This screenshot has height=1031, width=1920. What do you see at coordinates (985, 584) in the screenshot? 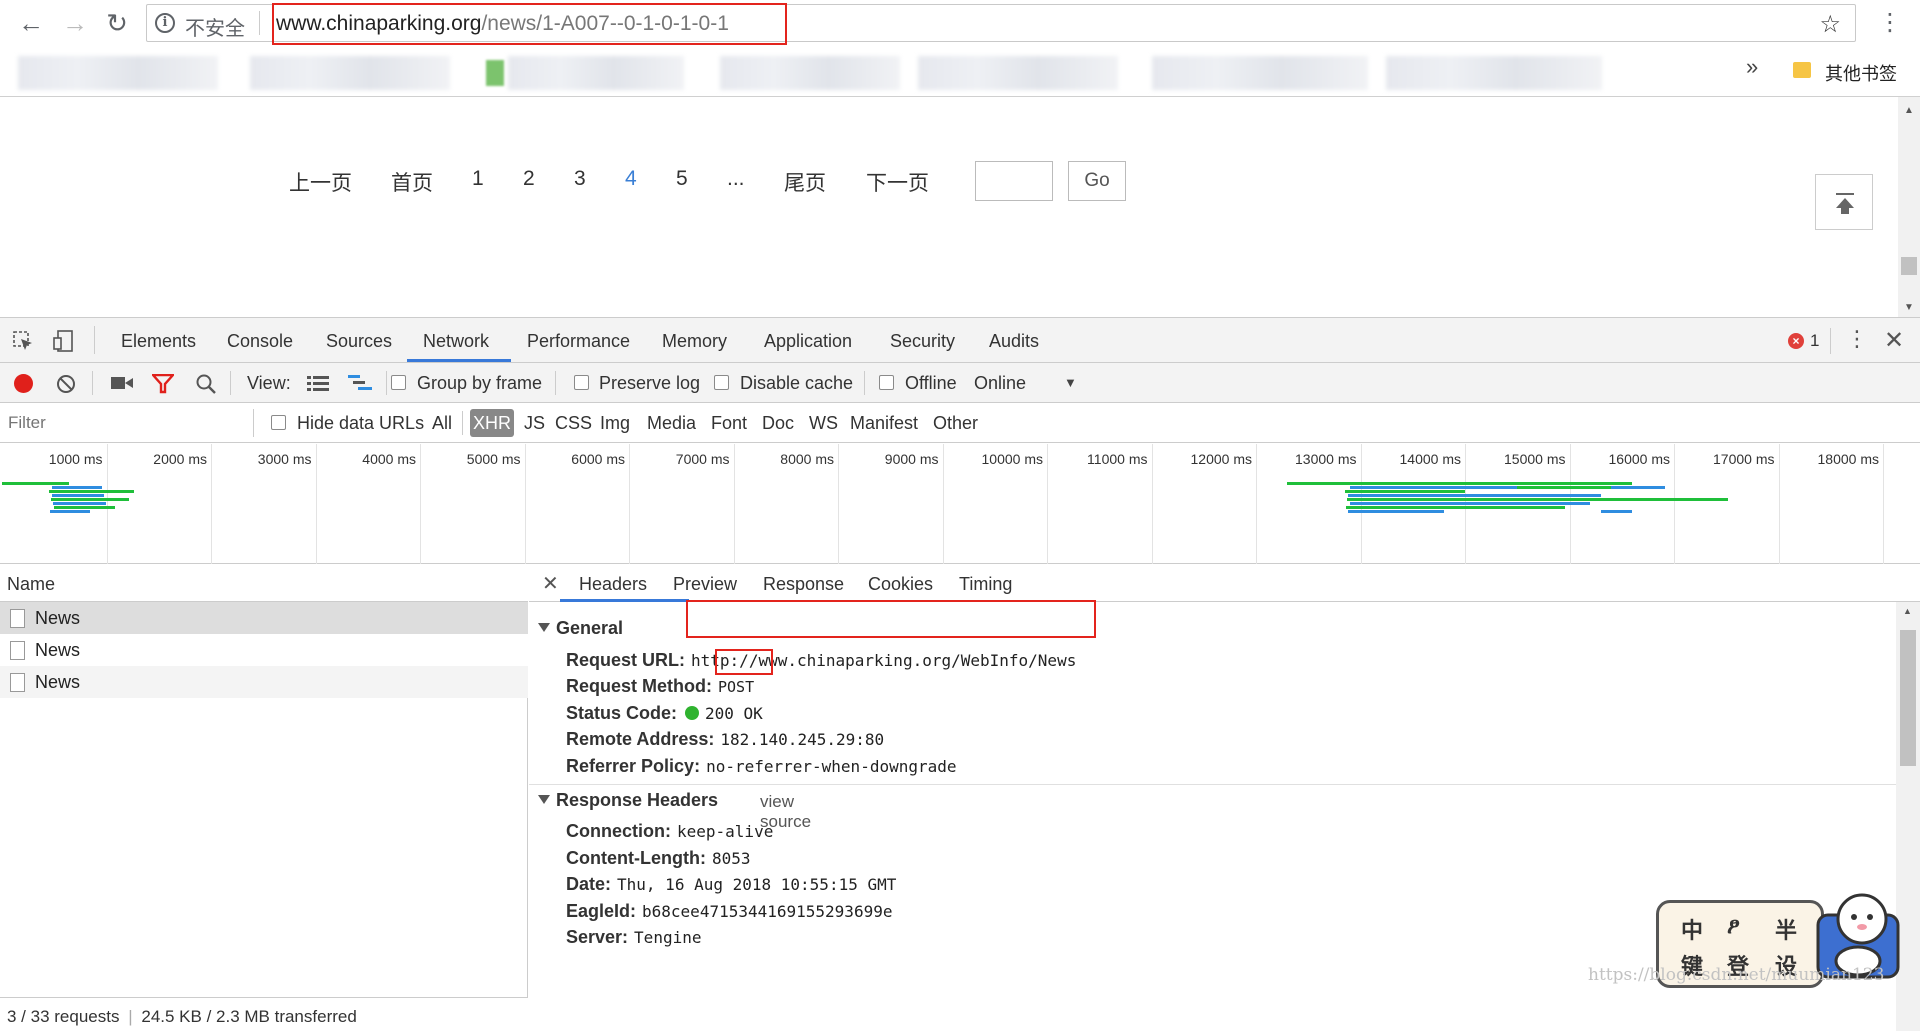
I see `tab-timing: Timing` at bounding box center [985, 584].